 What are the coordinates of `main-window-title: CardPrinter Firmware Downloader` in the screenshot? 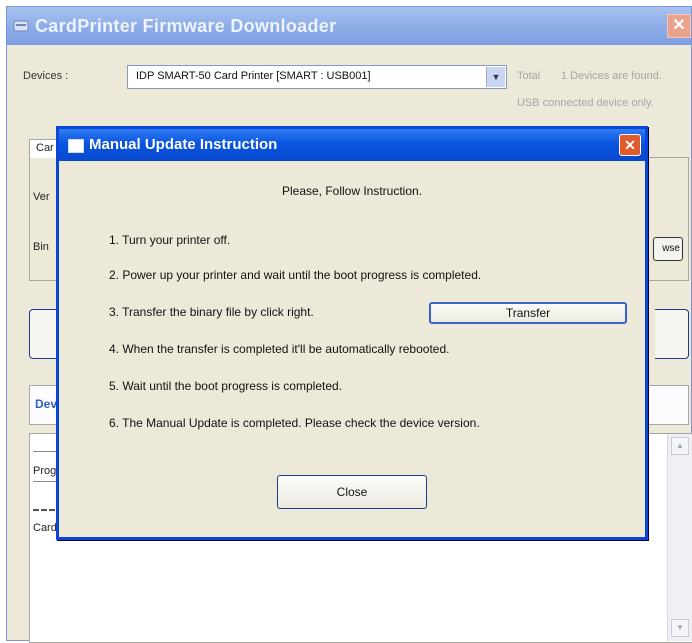 It's located at (186, 26).